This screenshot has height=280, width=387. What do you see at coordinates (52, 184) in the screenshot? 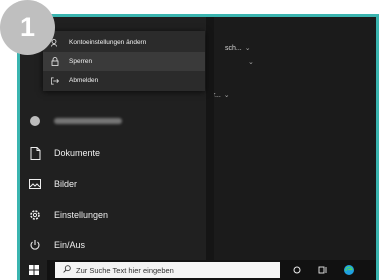
I see `pictures-item: Bilder` at bounding box center [52, 184].